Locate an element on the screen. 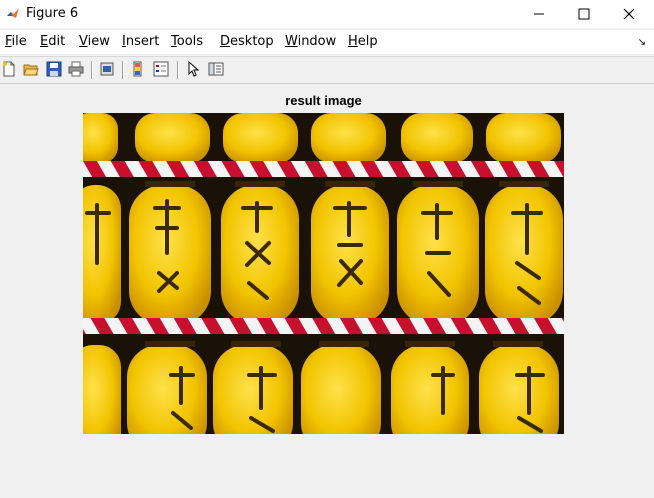 This screenshot has height=498, width=654. insert-colorbar-icon is located at coordinates (137, 69).